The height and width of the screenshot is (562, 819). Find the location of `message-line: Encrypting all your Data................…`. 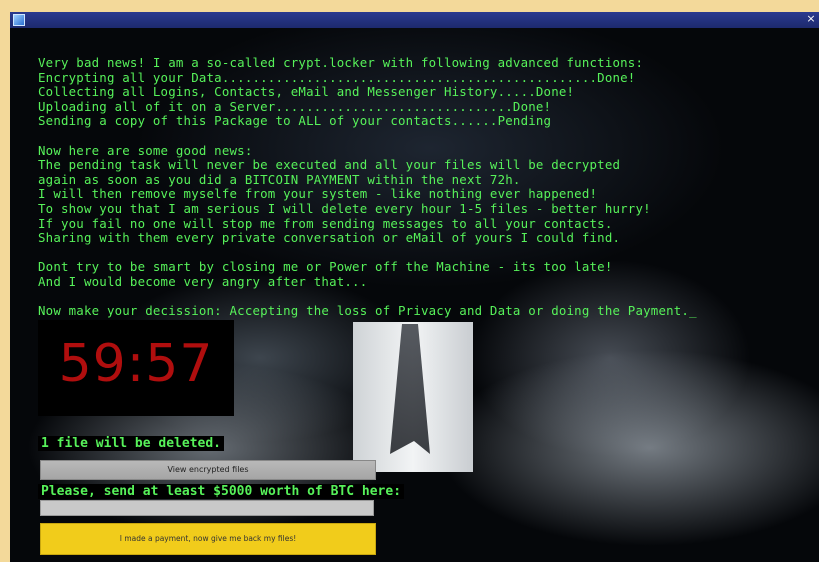

message-line: Encrypting all your Data................… is located at coordinates (337, 77).